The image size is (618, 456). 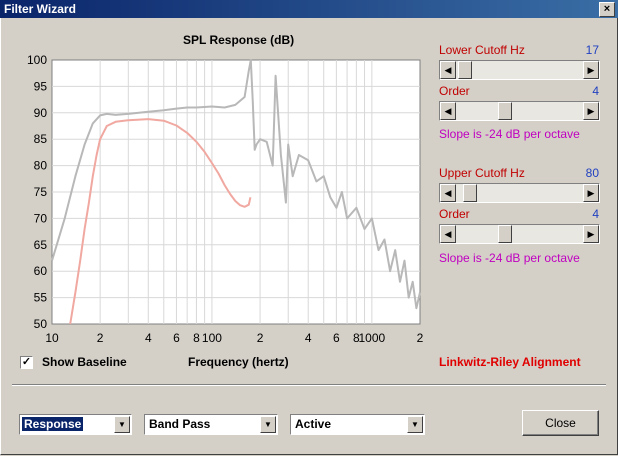 I want to click on check-icon: ✓, so click(x=26, y=362).